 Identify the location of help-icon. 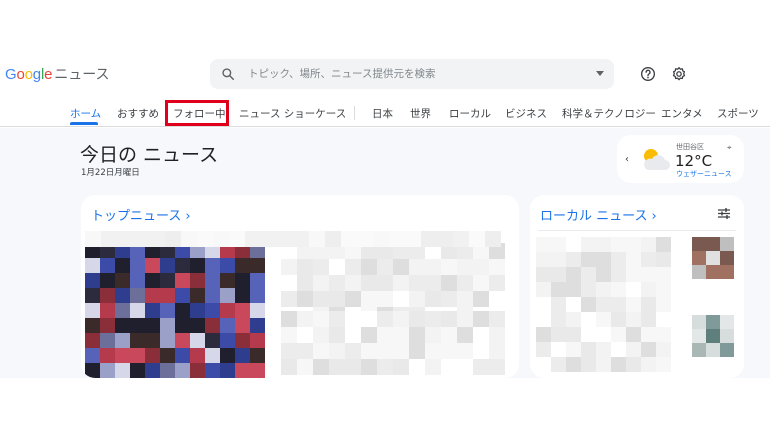
(648, 74).